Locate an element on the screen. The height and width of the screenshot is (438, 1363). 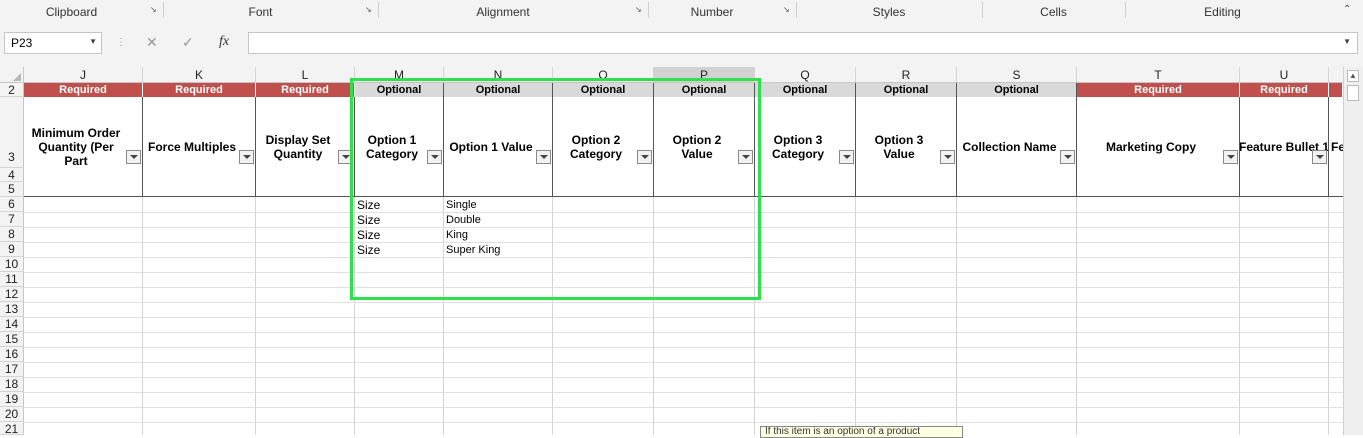
header-minimum-order-quantity: Minimum Order Quantity (Per Part is located at coordinates (83, 147).